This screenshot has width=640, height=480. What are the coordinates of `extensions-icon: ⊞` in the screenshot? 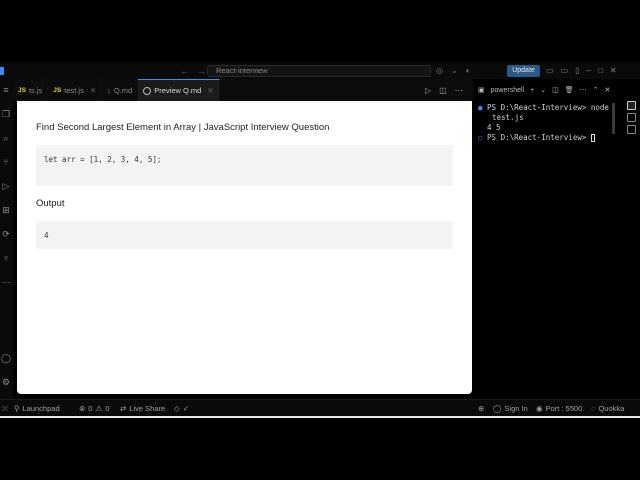 It's located at (6, 210).